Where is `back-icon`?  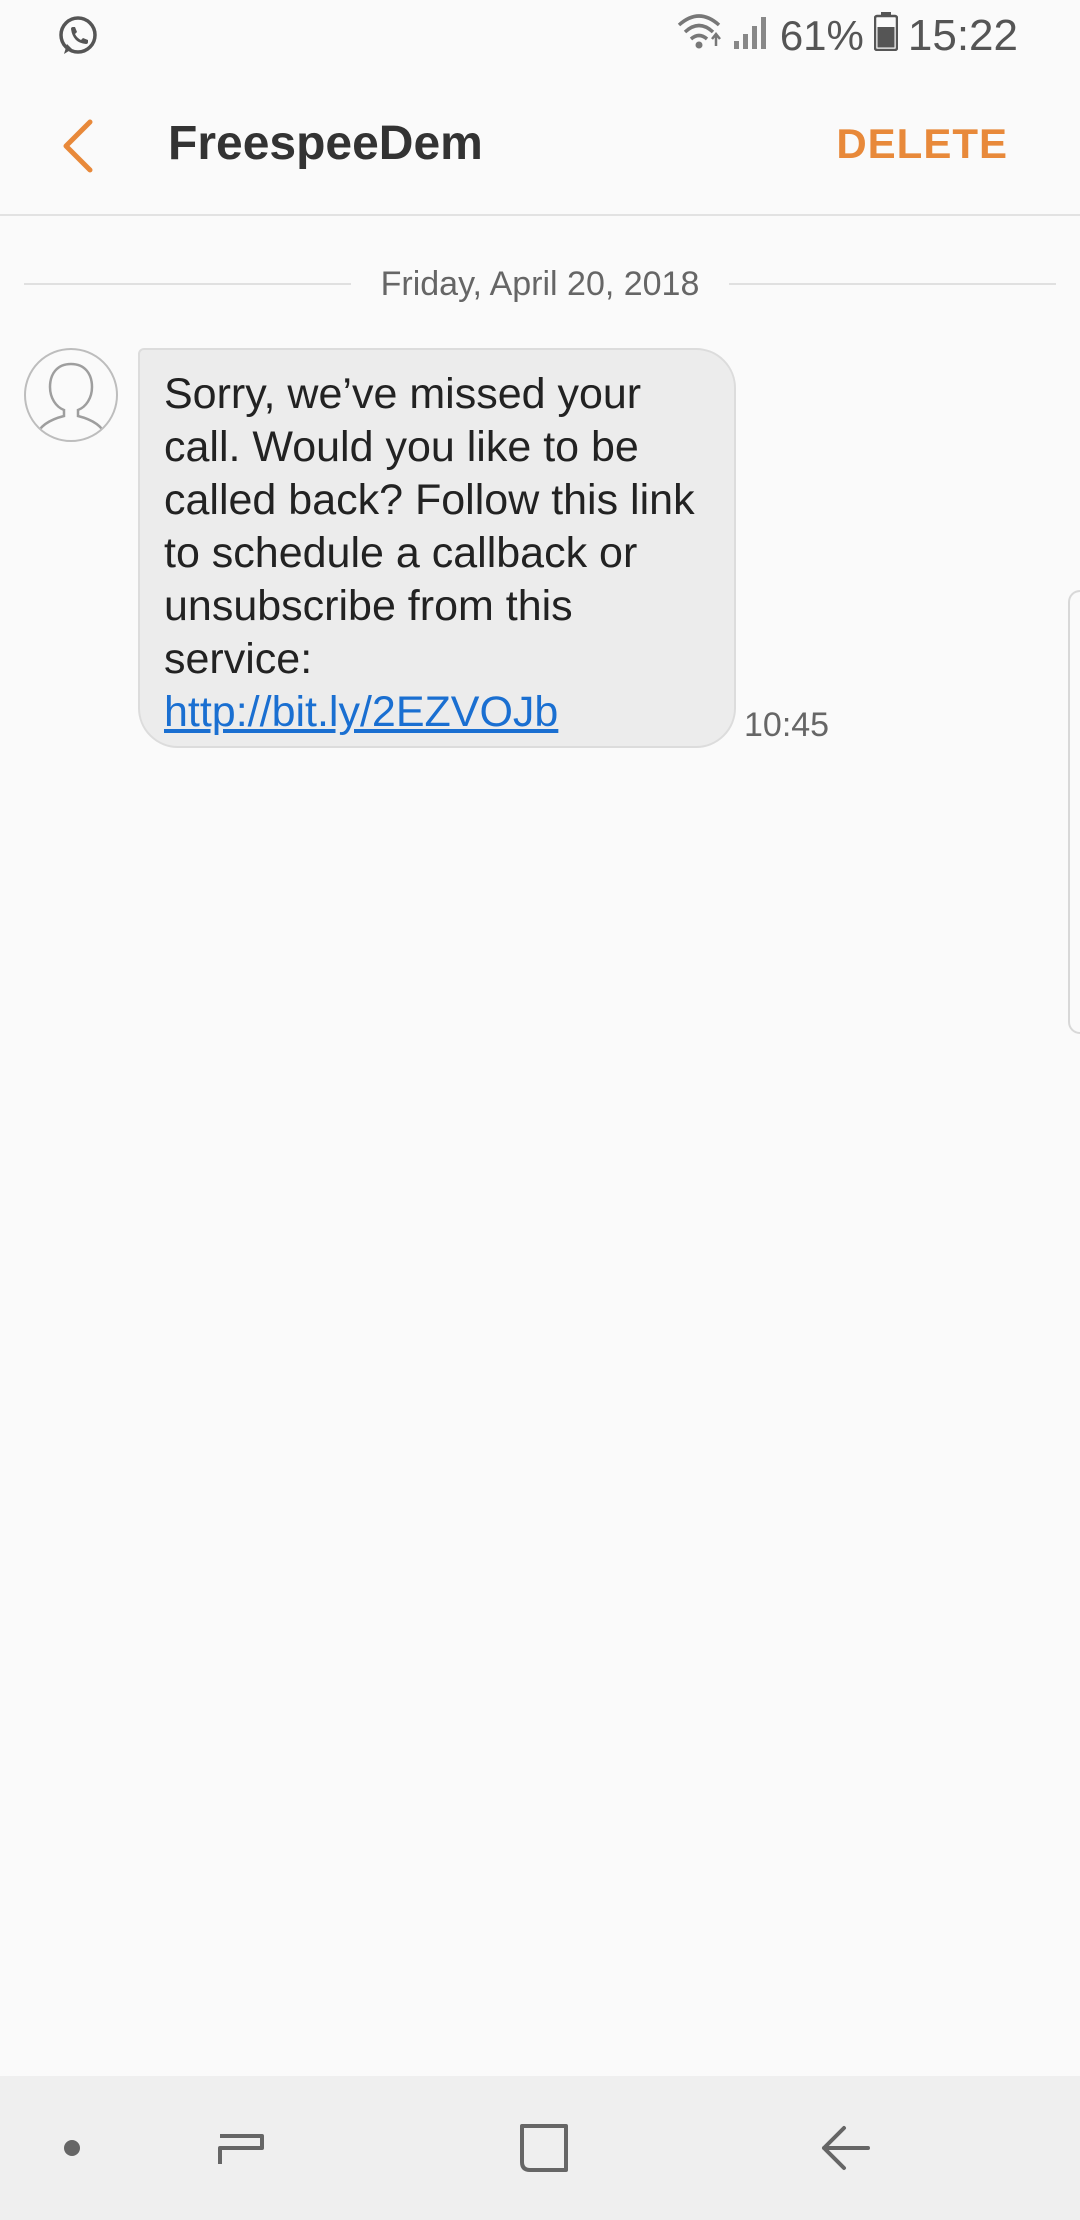 back-icon is located at coordinates (846, 2148).